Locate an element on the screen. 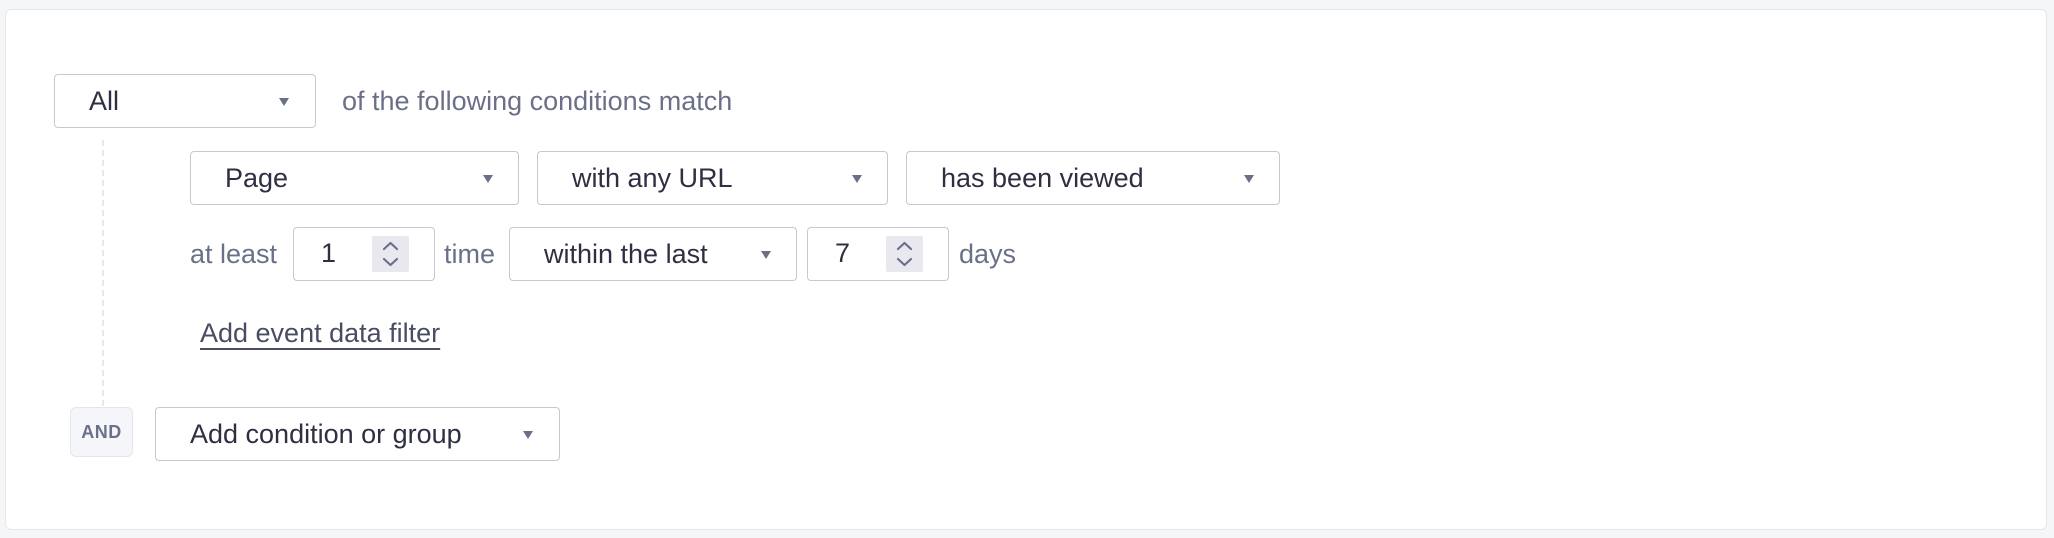  match-type-select: All is located at coordinates (185, 101).